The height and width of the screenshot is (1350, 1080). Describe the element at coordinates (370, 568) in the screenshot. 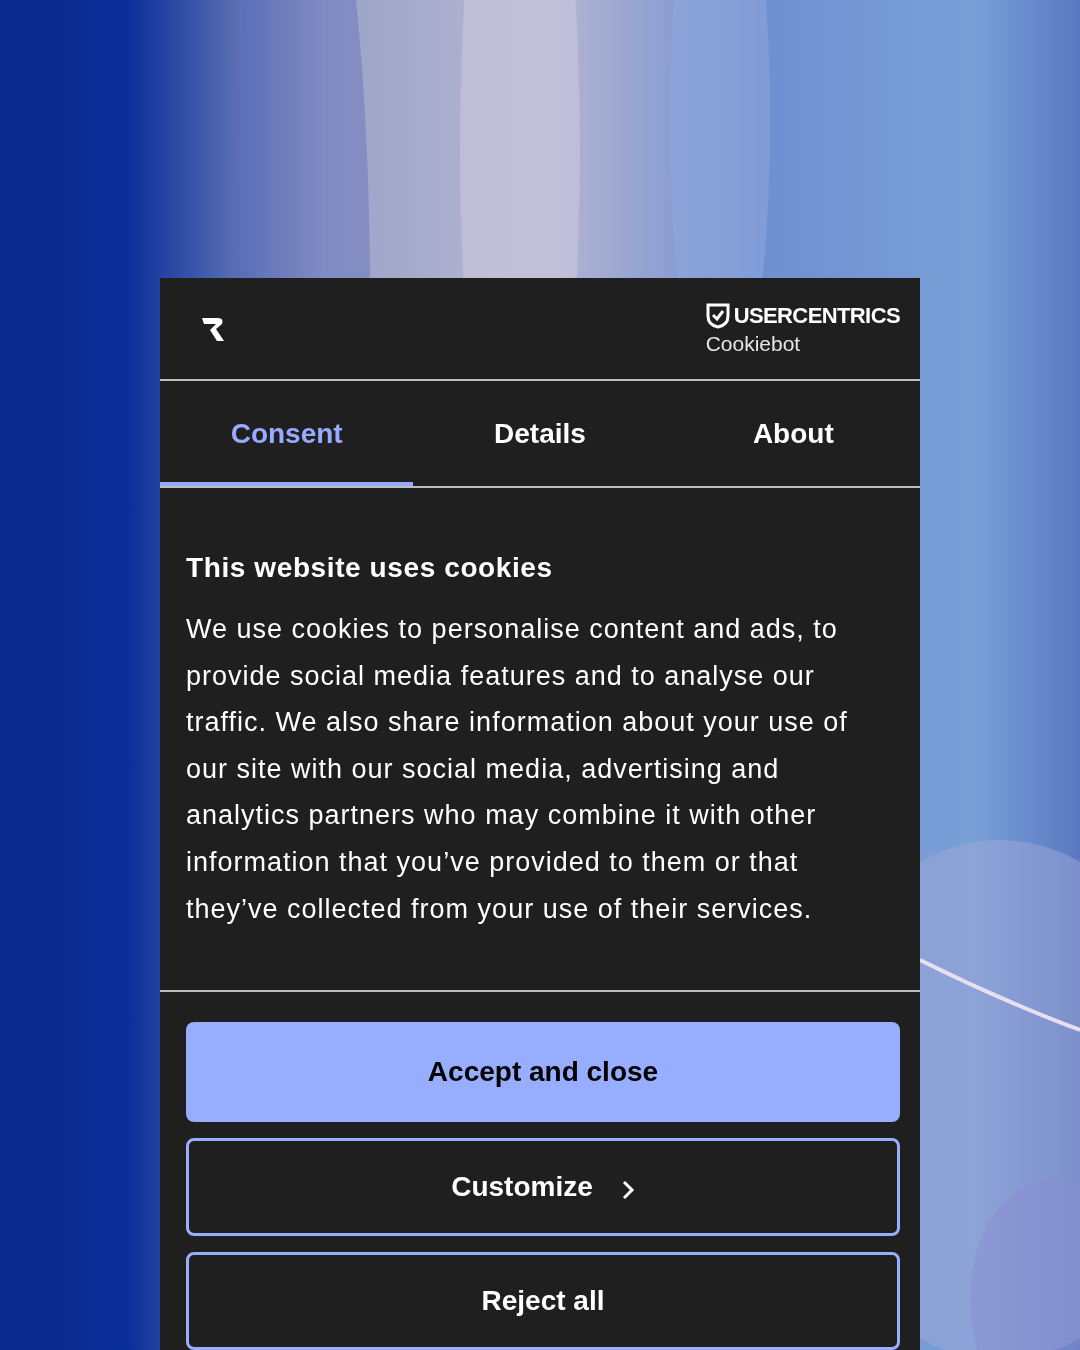

I see `dialog-heading: This website uses cookies` at that location.